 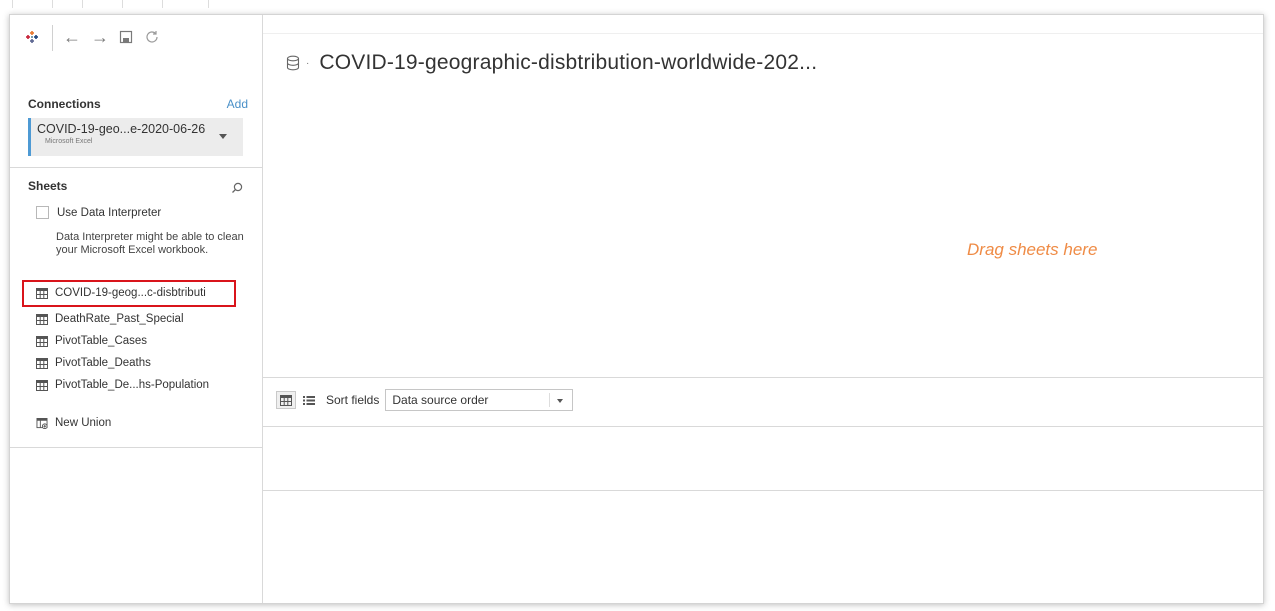 I want to click on data-interpreter-checkbox, so click(x=42, y=212).